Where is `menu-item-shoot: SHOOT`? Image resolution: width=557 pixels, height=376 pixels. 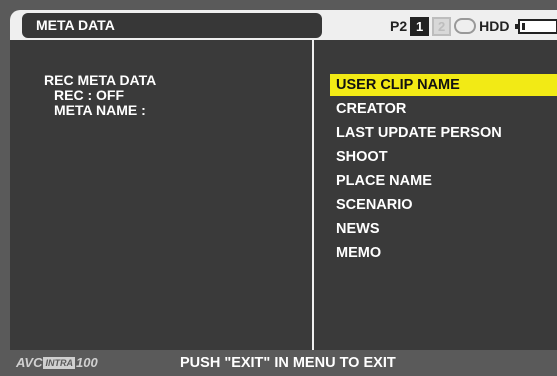
menu-item-shoot: SHOOT is located at coordinates (443, 157).